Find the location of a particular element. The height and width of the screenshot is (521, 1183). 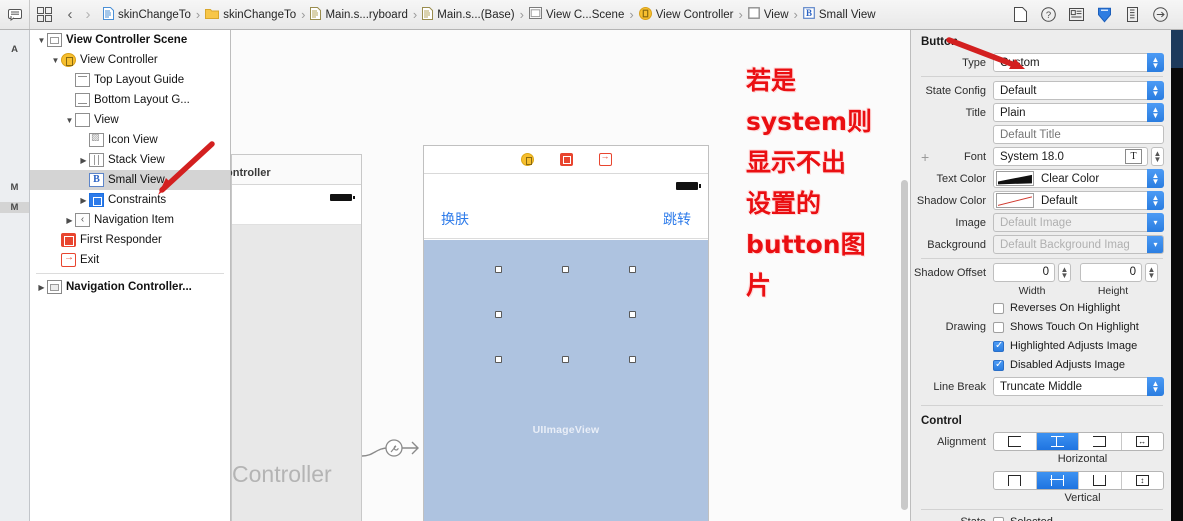

outline-row-exit: Exit is located at coordinates (130, 260).